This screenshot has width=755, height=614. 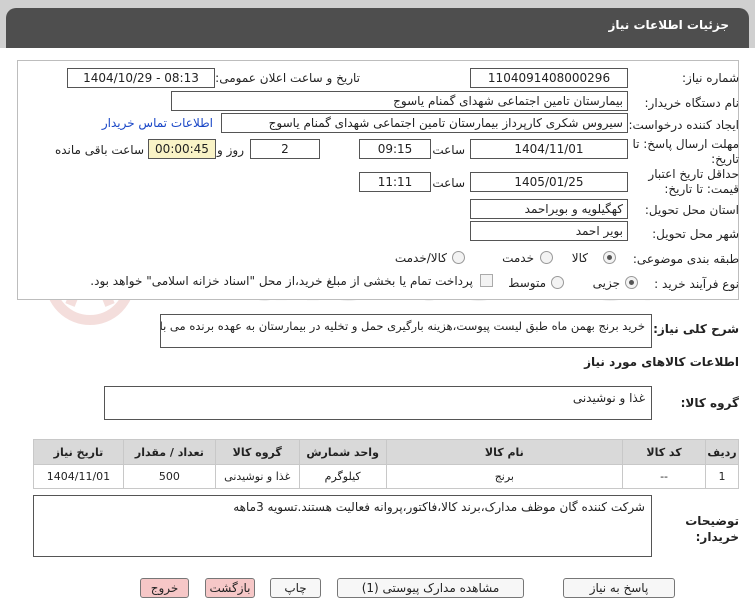 What do you see at coordinates (448, 183) in the screenshot?
I see `validity-time-label: ساعت` at bounding box center [448, 183].